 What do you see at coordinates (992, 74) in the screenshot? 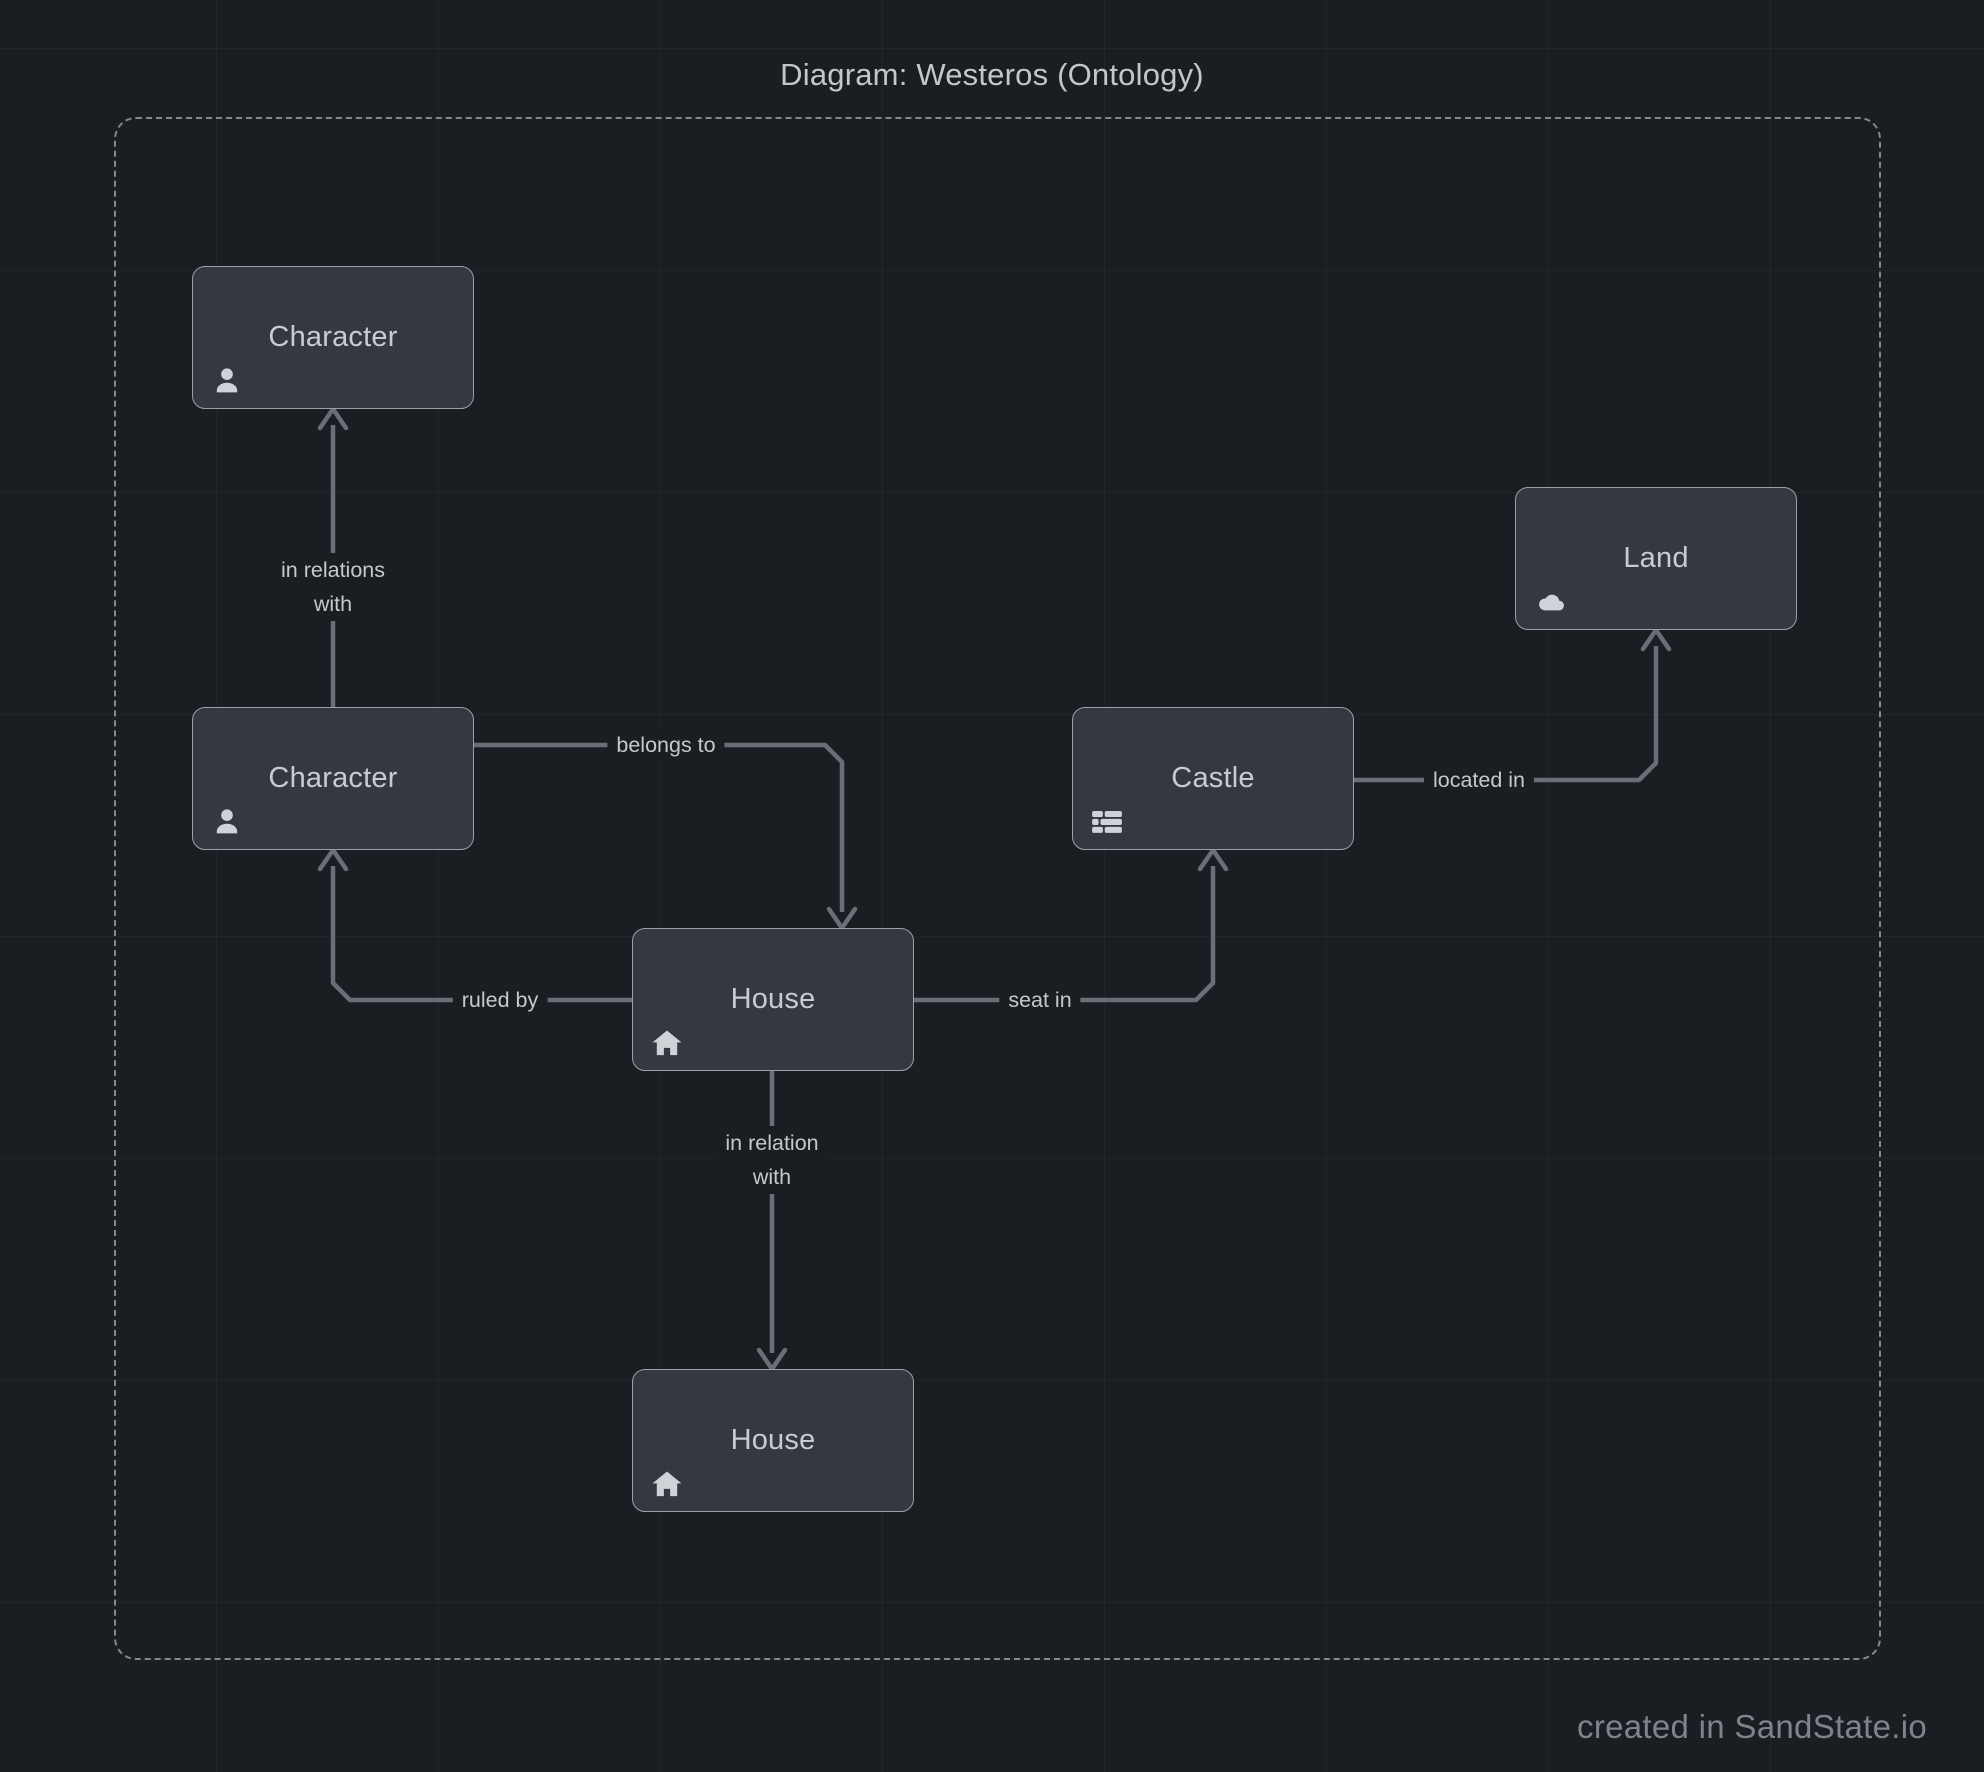
I see `page-title: Diagram: Westeros (Ontology)` at bounding box center [992, 74].